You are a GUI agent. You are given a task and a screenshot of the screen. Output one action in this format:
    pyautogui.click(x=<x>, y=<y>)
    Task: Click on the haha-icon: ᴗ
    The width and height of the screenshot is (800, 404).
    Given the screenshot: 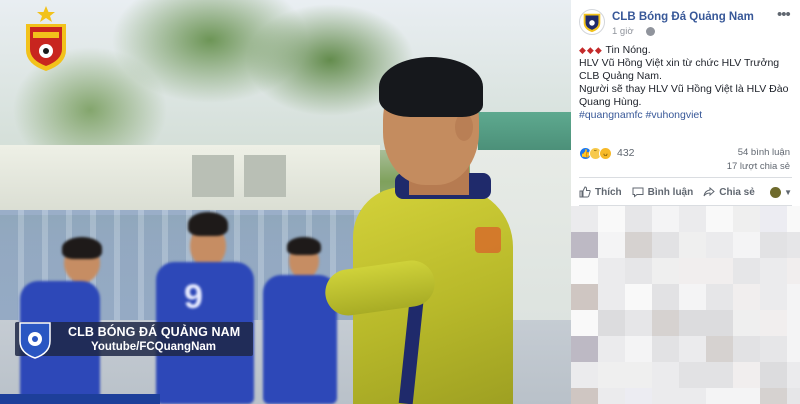 What is the action you would take?
    pyautogui.click(x=605, y=153)
    